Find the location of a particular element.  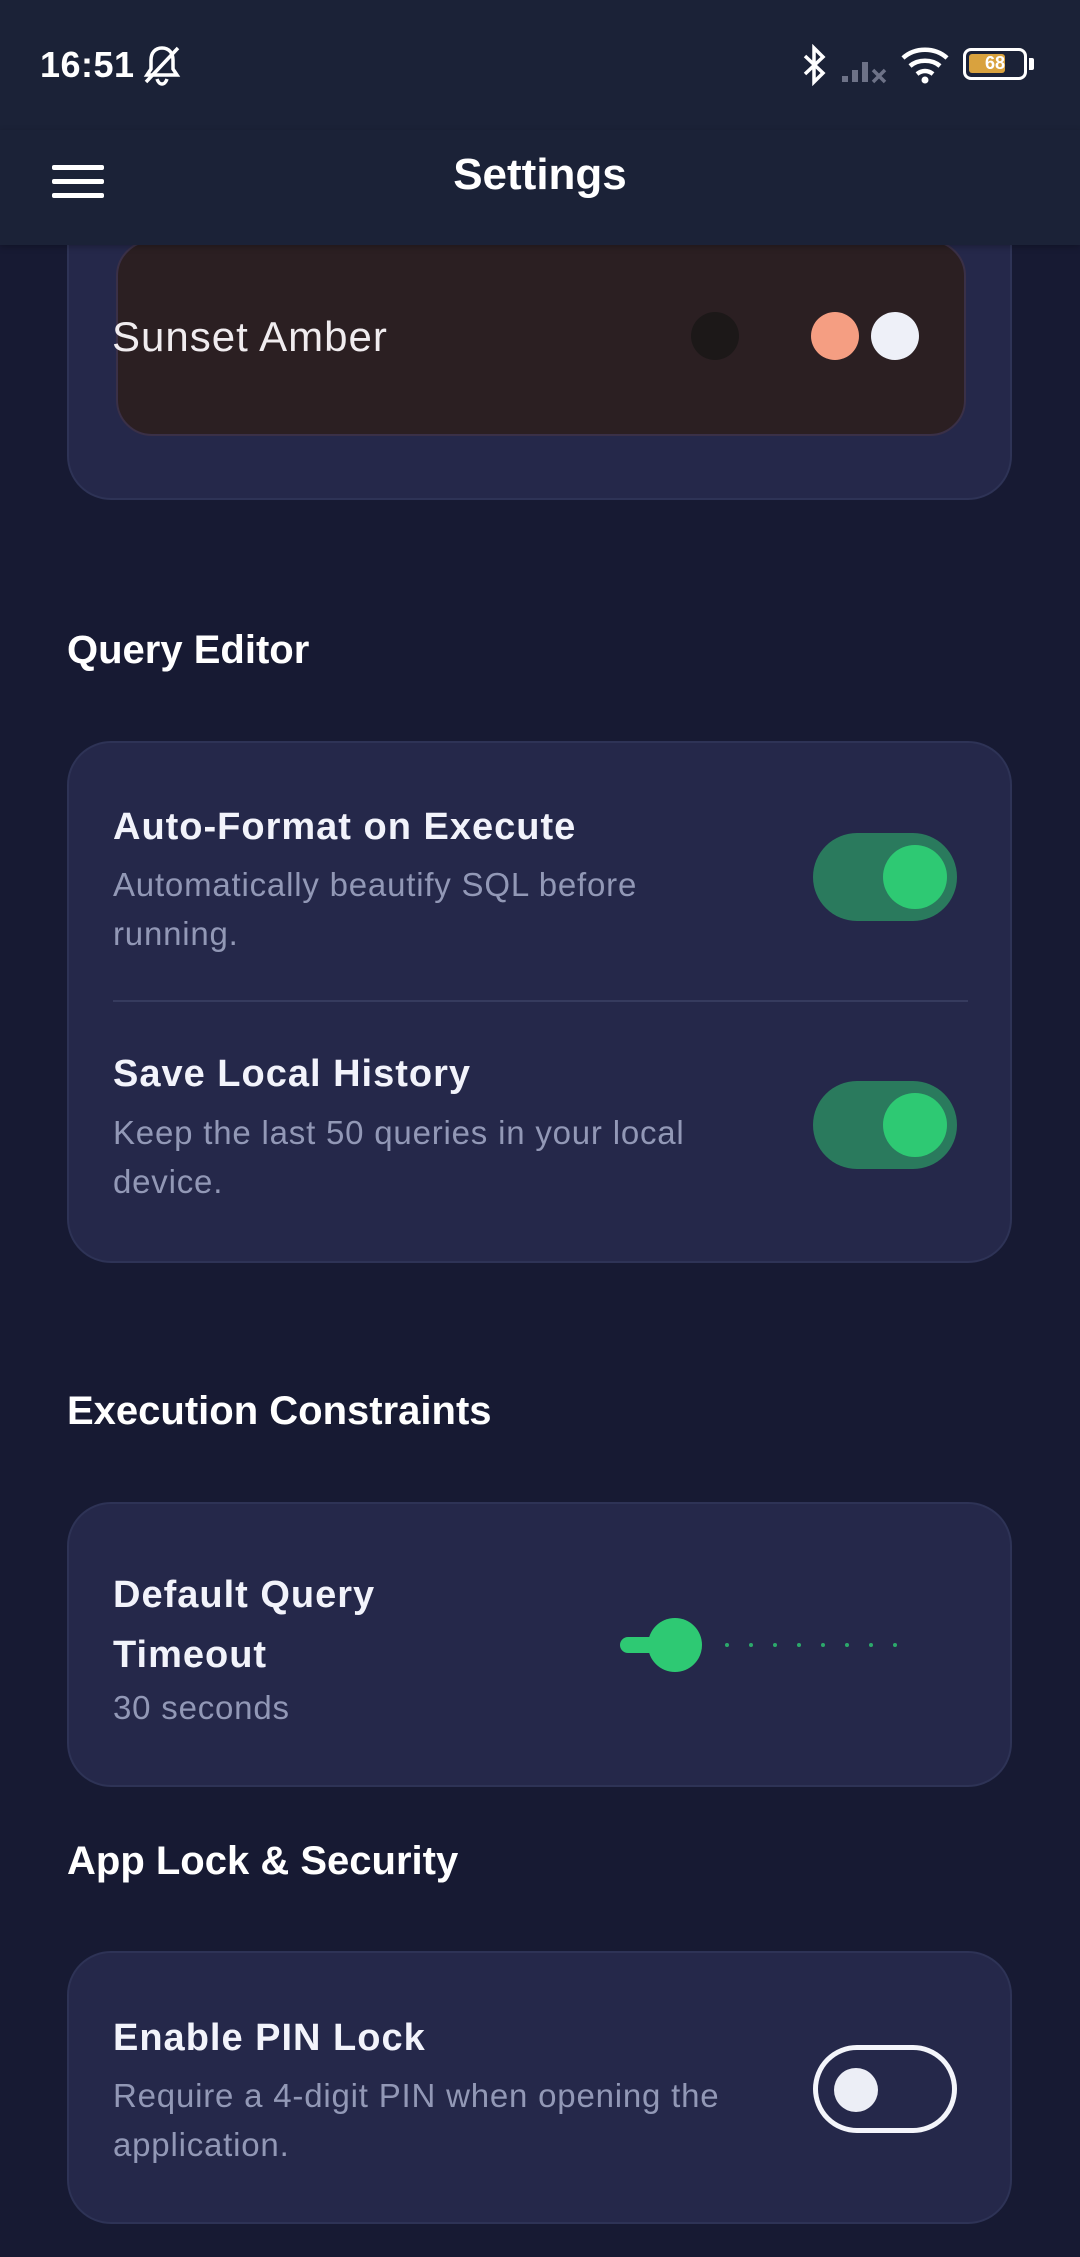

page-title: Settings is located at coordinates (540, 174).